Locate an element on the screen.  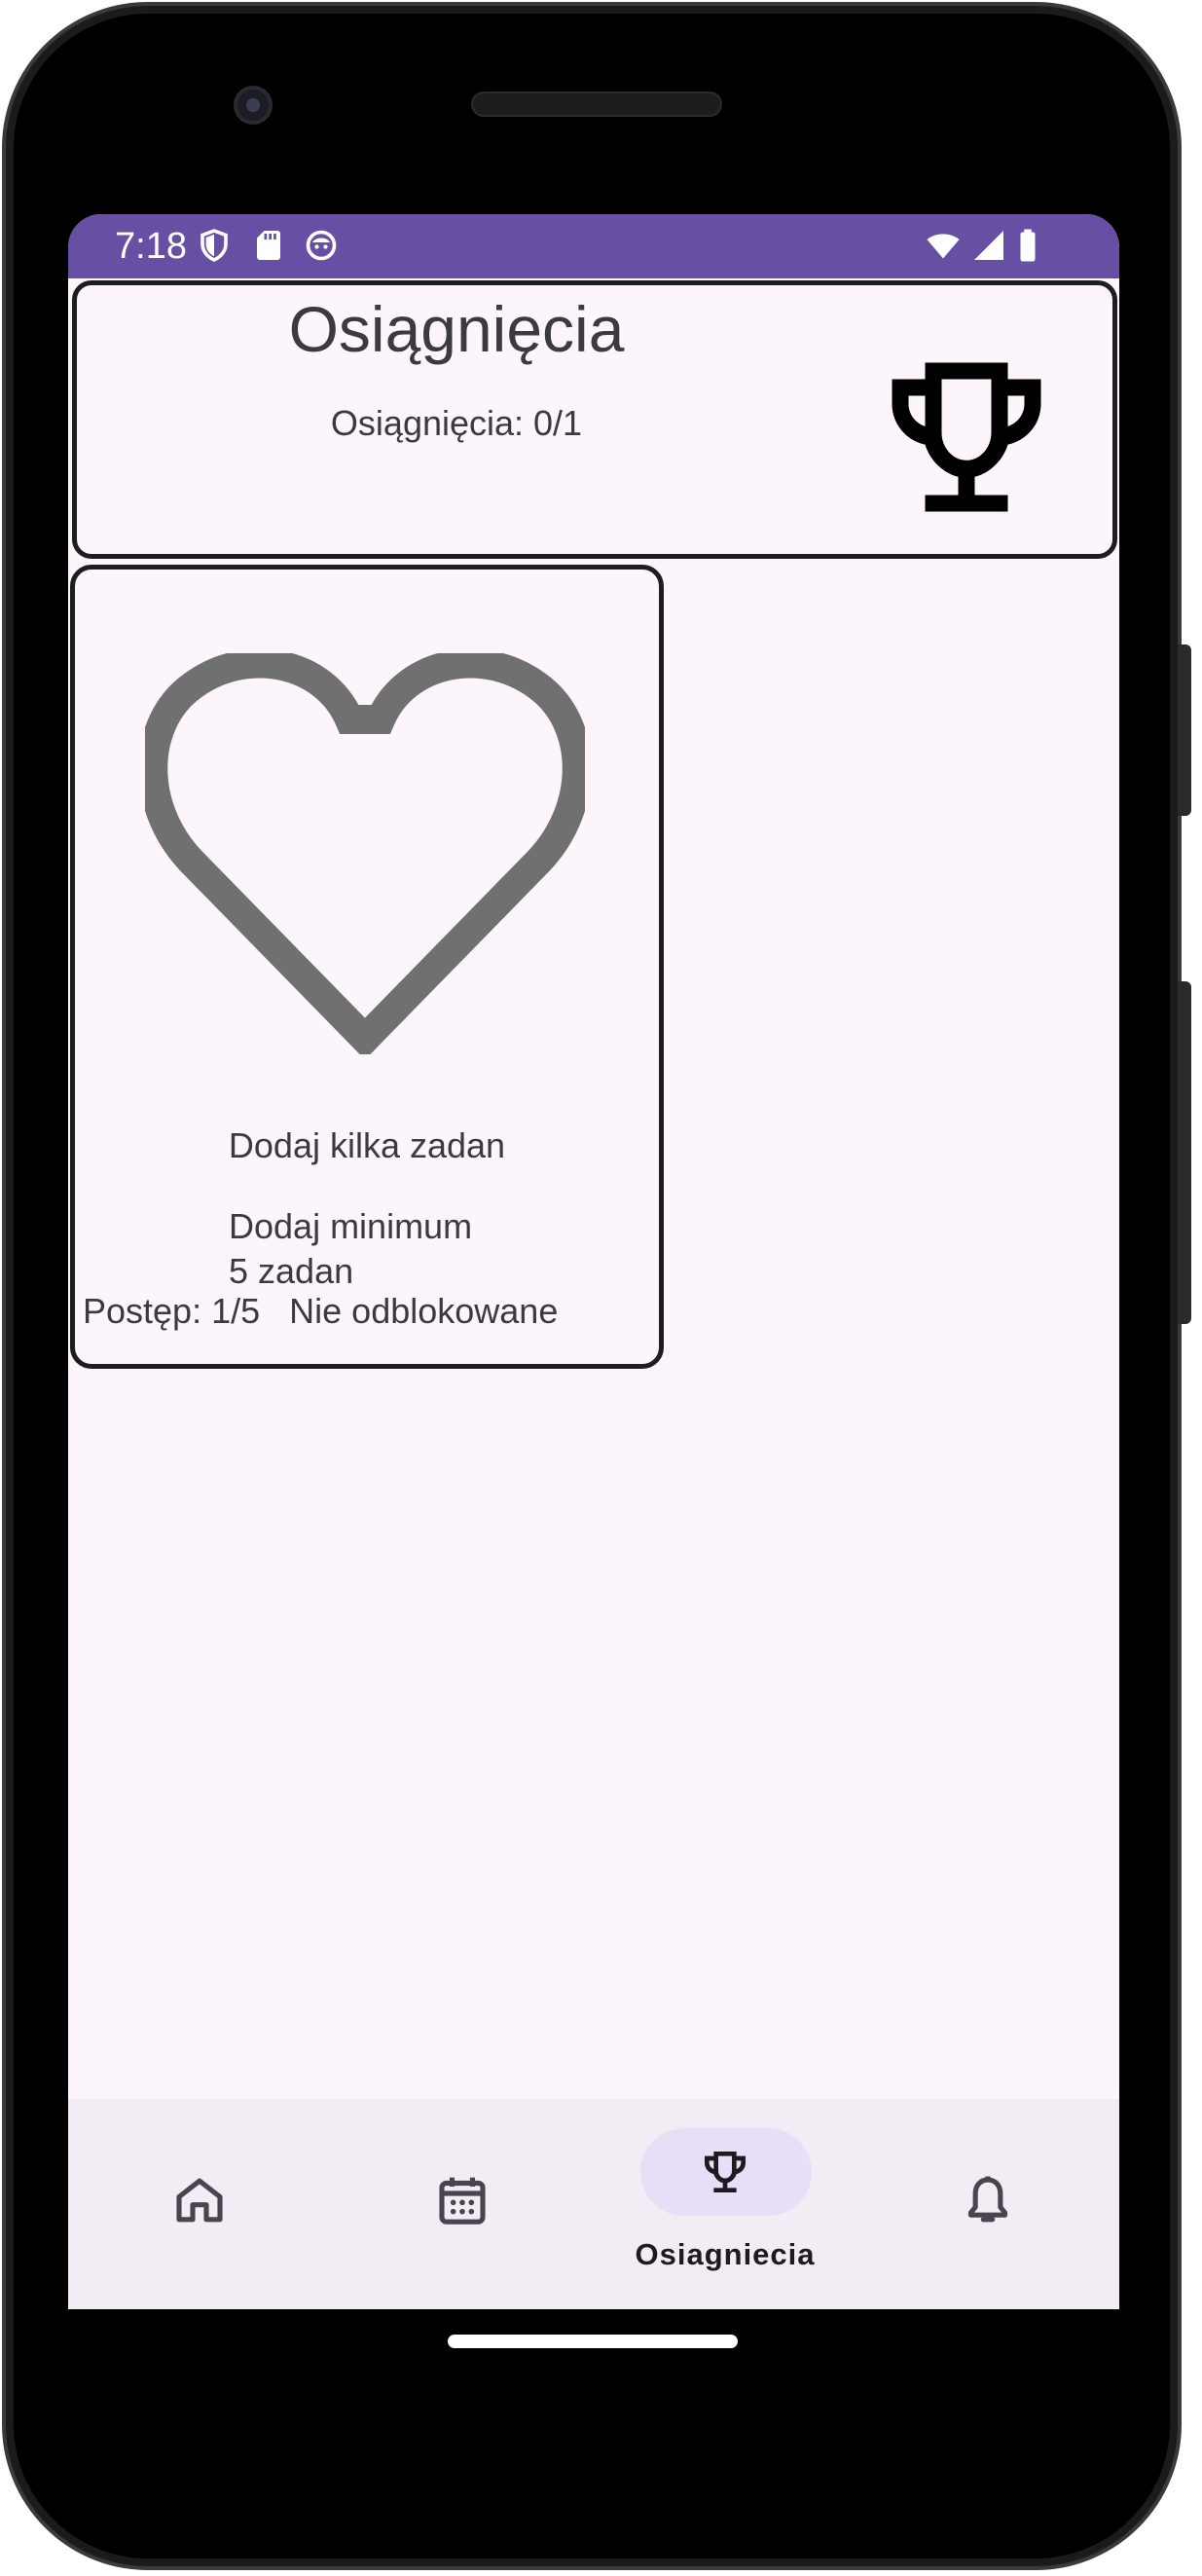
nav-item-notifications is located at coordinates (987, 2204).